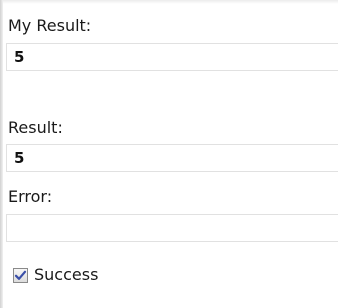 The width and height of the screenshot is (338, 308). Describe the element at coordinates (1, 154) in the screenshot. I see `left-scroll-edge` at that location.